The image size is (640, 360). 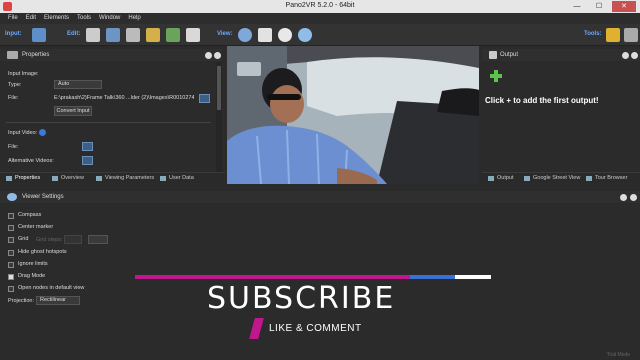 What do you see at coordinates (21, 301) in the screenshot?
I see `projection-label: Projection:` at bounding box center [21, 301].